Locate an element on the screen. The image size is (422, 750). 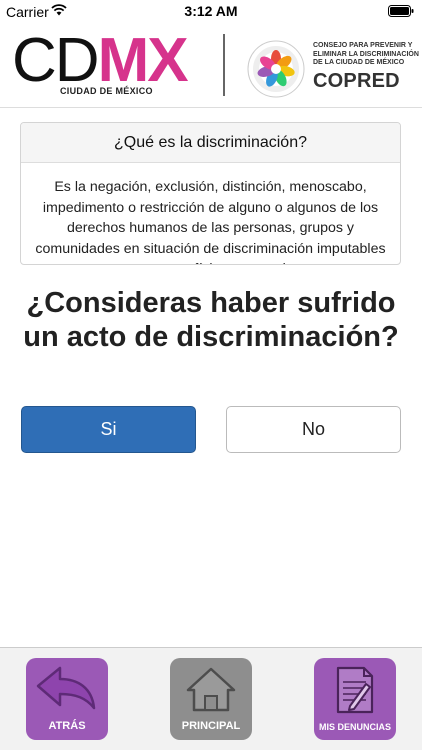
back-label: ATRÁS is located at coordinates (67, 726).